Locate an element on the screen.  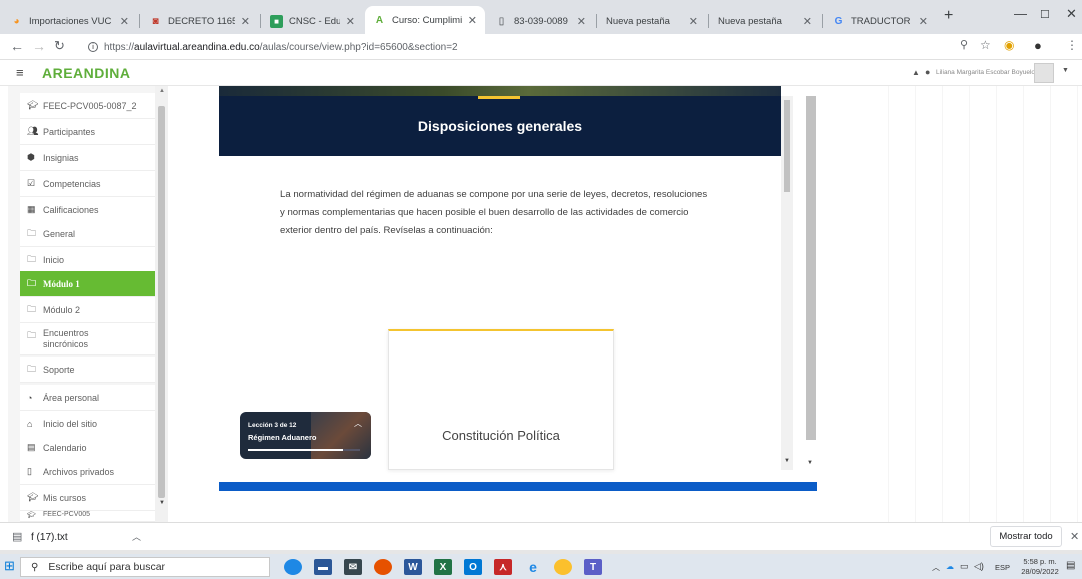
chevron-down-icon: ▼ is located at coordinates (1065, 70).